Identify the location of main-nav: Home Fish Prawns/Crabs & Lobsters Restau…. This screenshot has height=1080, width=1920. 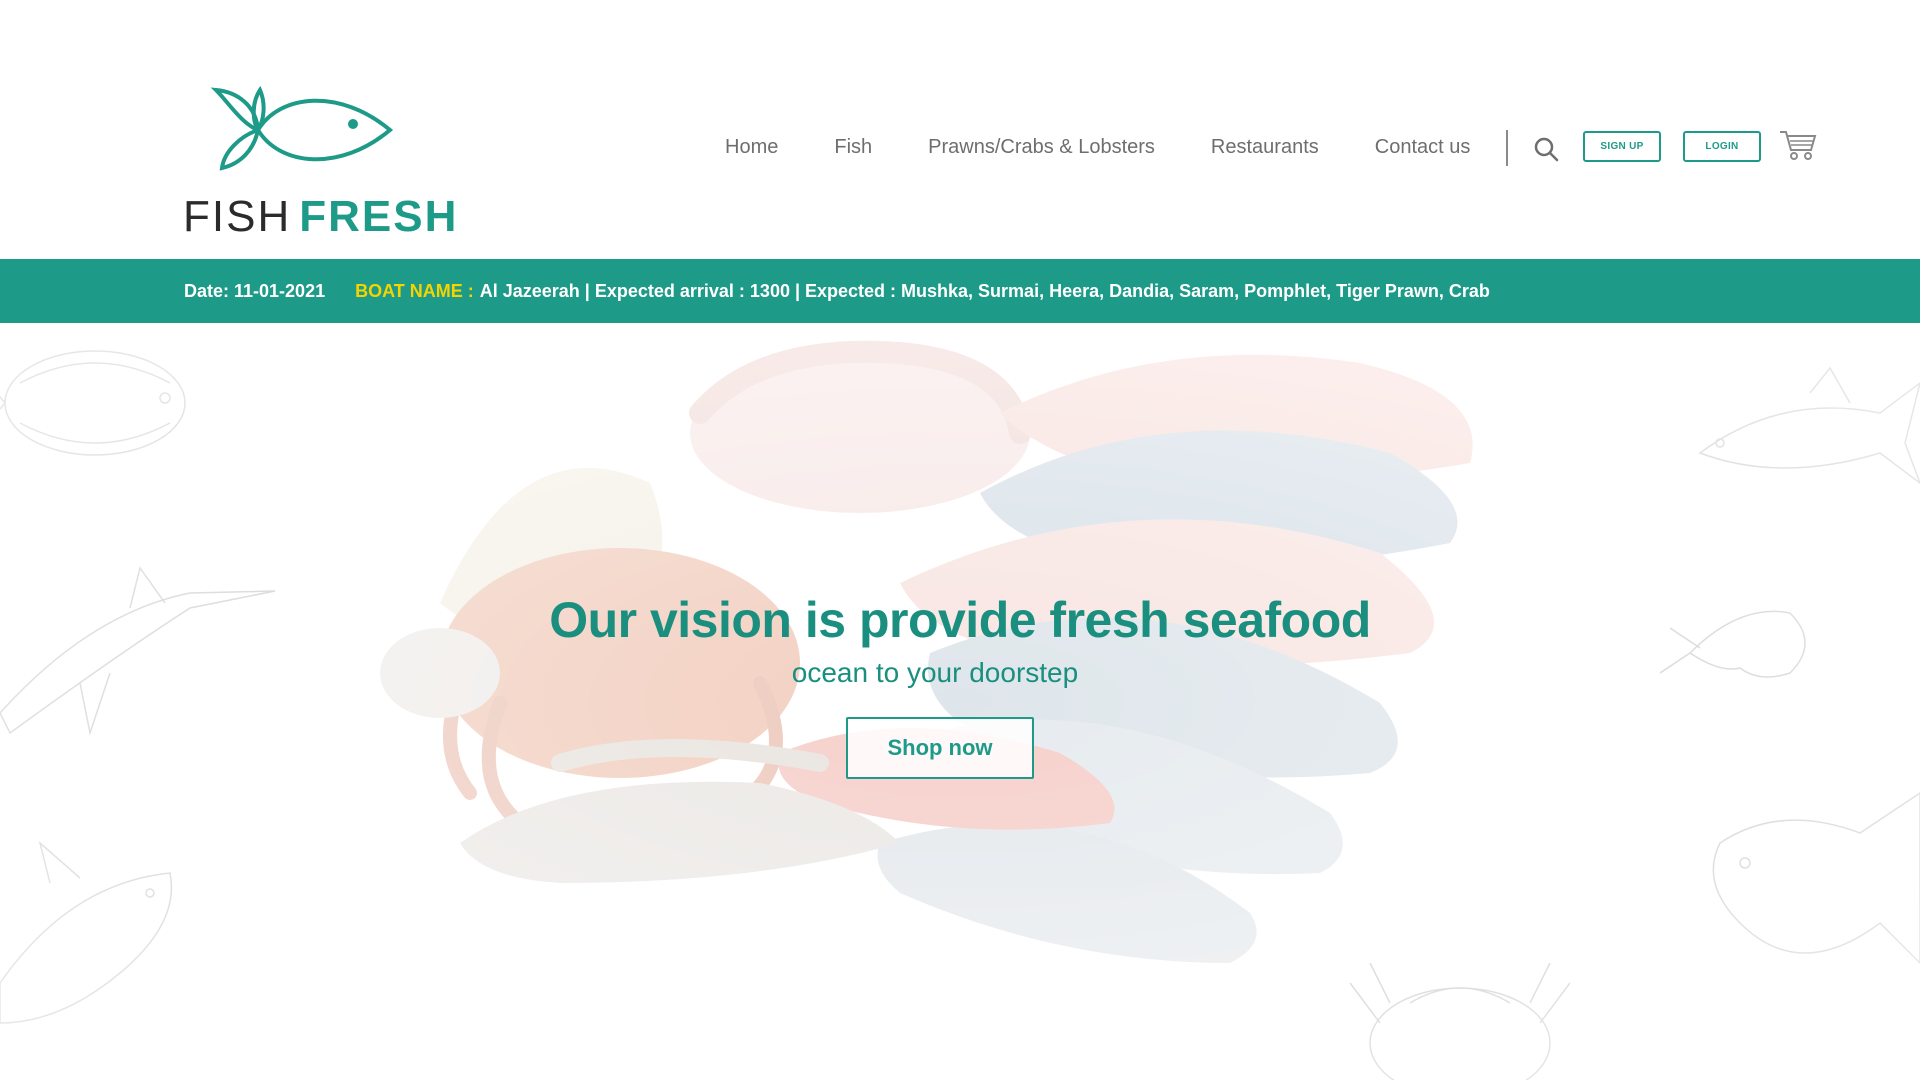
(1097, 147).